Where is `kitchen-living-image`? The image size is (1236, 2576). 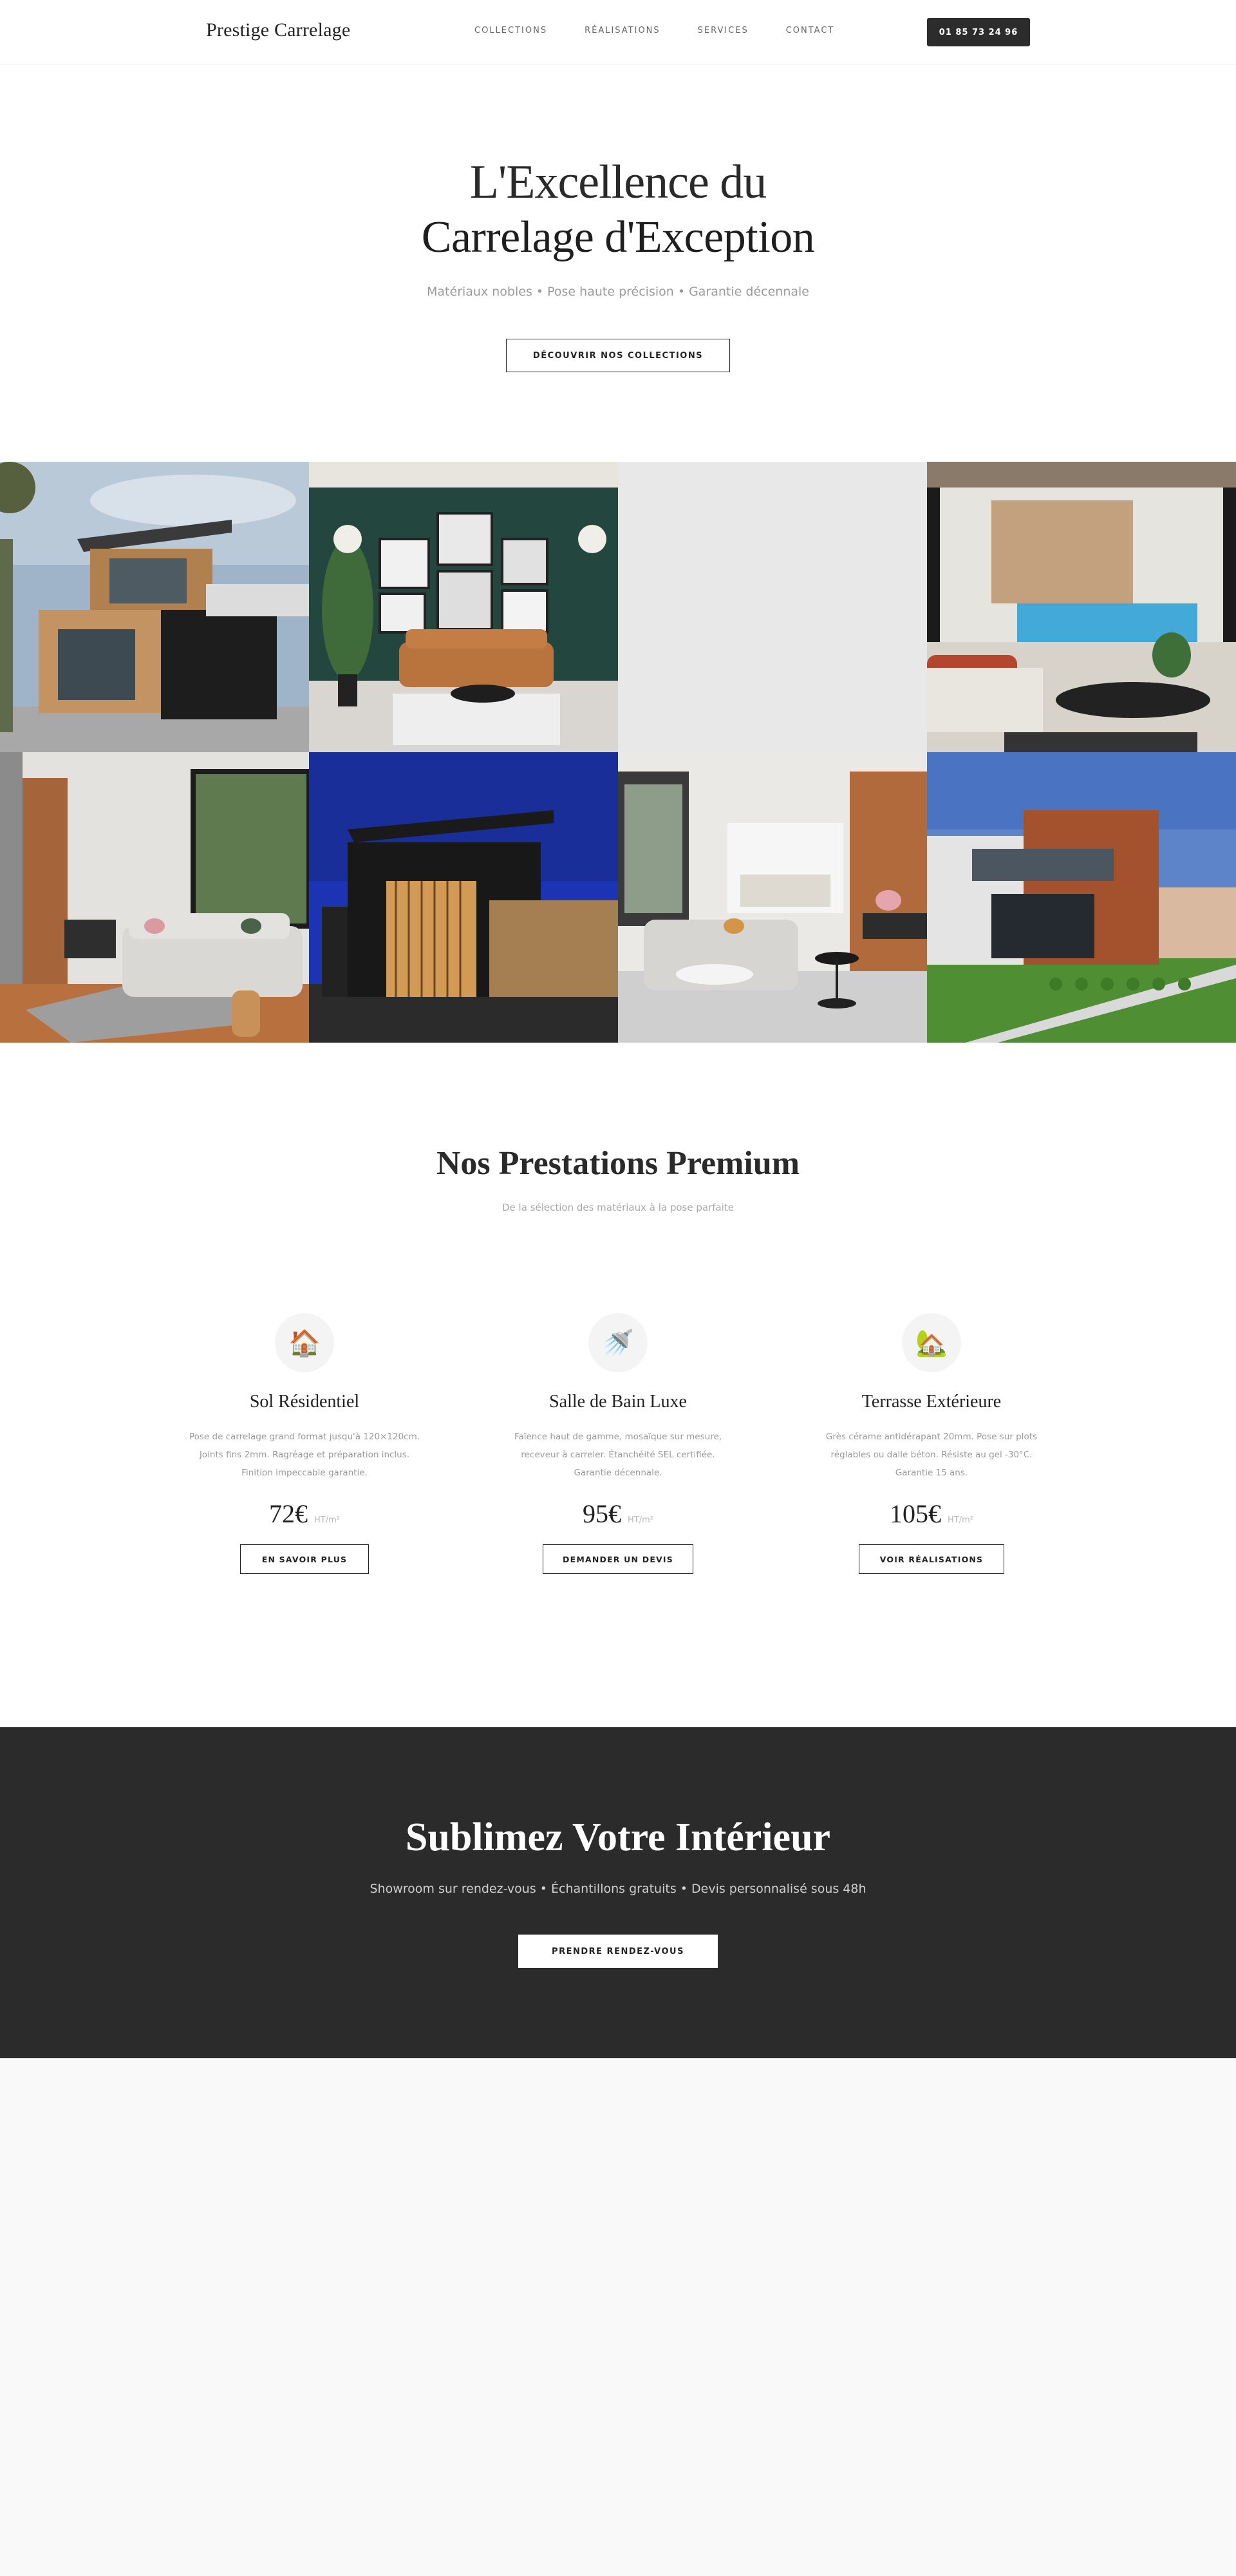
kitchen-living-image is located at coordinates (772, 898).